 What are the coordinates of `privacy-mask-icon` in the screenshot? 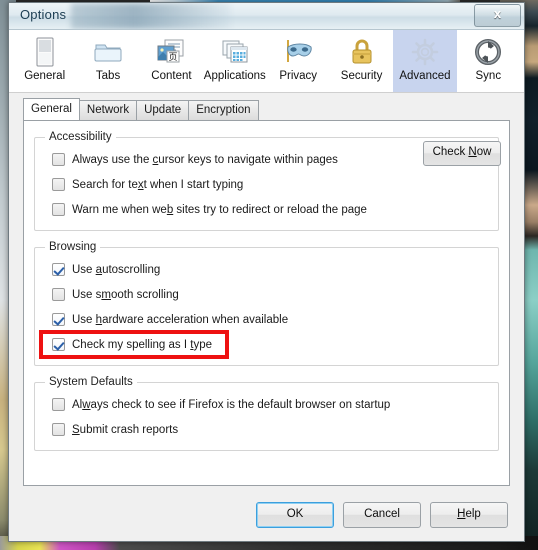 It's located at (298, 52).